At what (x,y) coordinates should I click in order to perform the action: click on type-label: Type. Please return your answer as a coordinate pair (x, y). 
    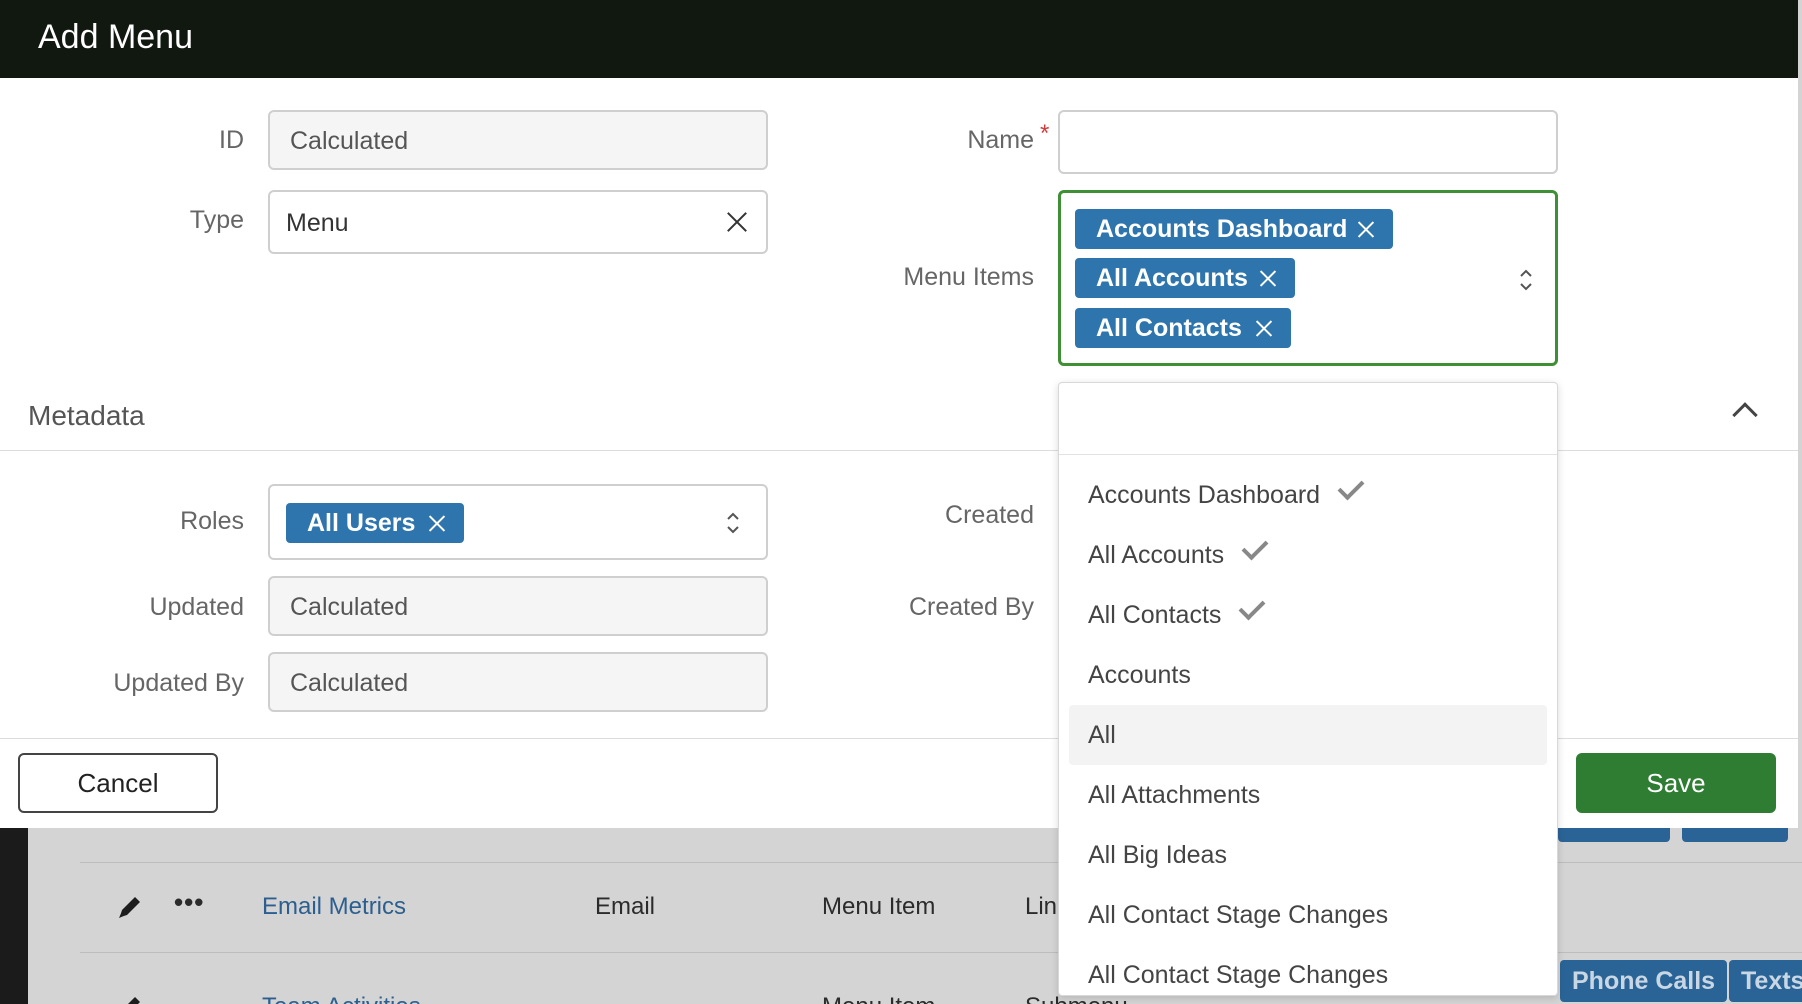
    Looking at the image, I should click on (216, 220).